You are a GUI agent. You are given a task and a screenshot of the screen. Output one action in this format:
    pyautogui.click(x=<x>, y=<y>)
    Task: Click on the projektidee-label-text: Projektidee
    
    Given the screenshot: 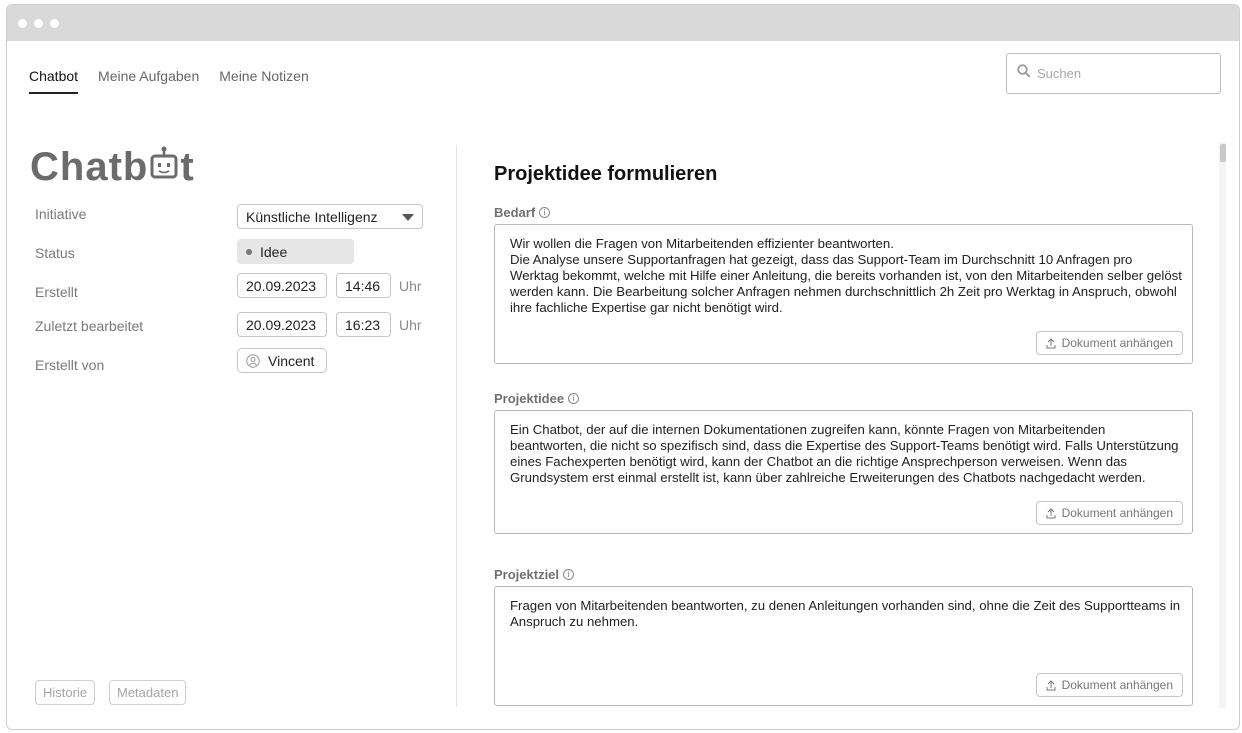 What is the action you would take?
    pyautogui.click(x=529, y=398)
    